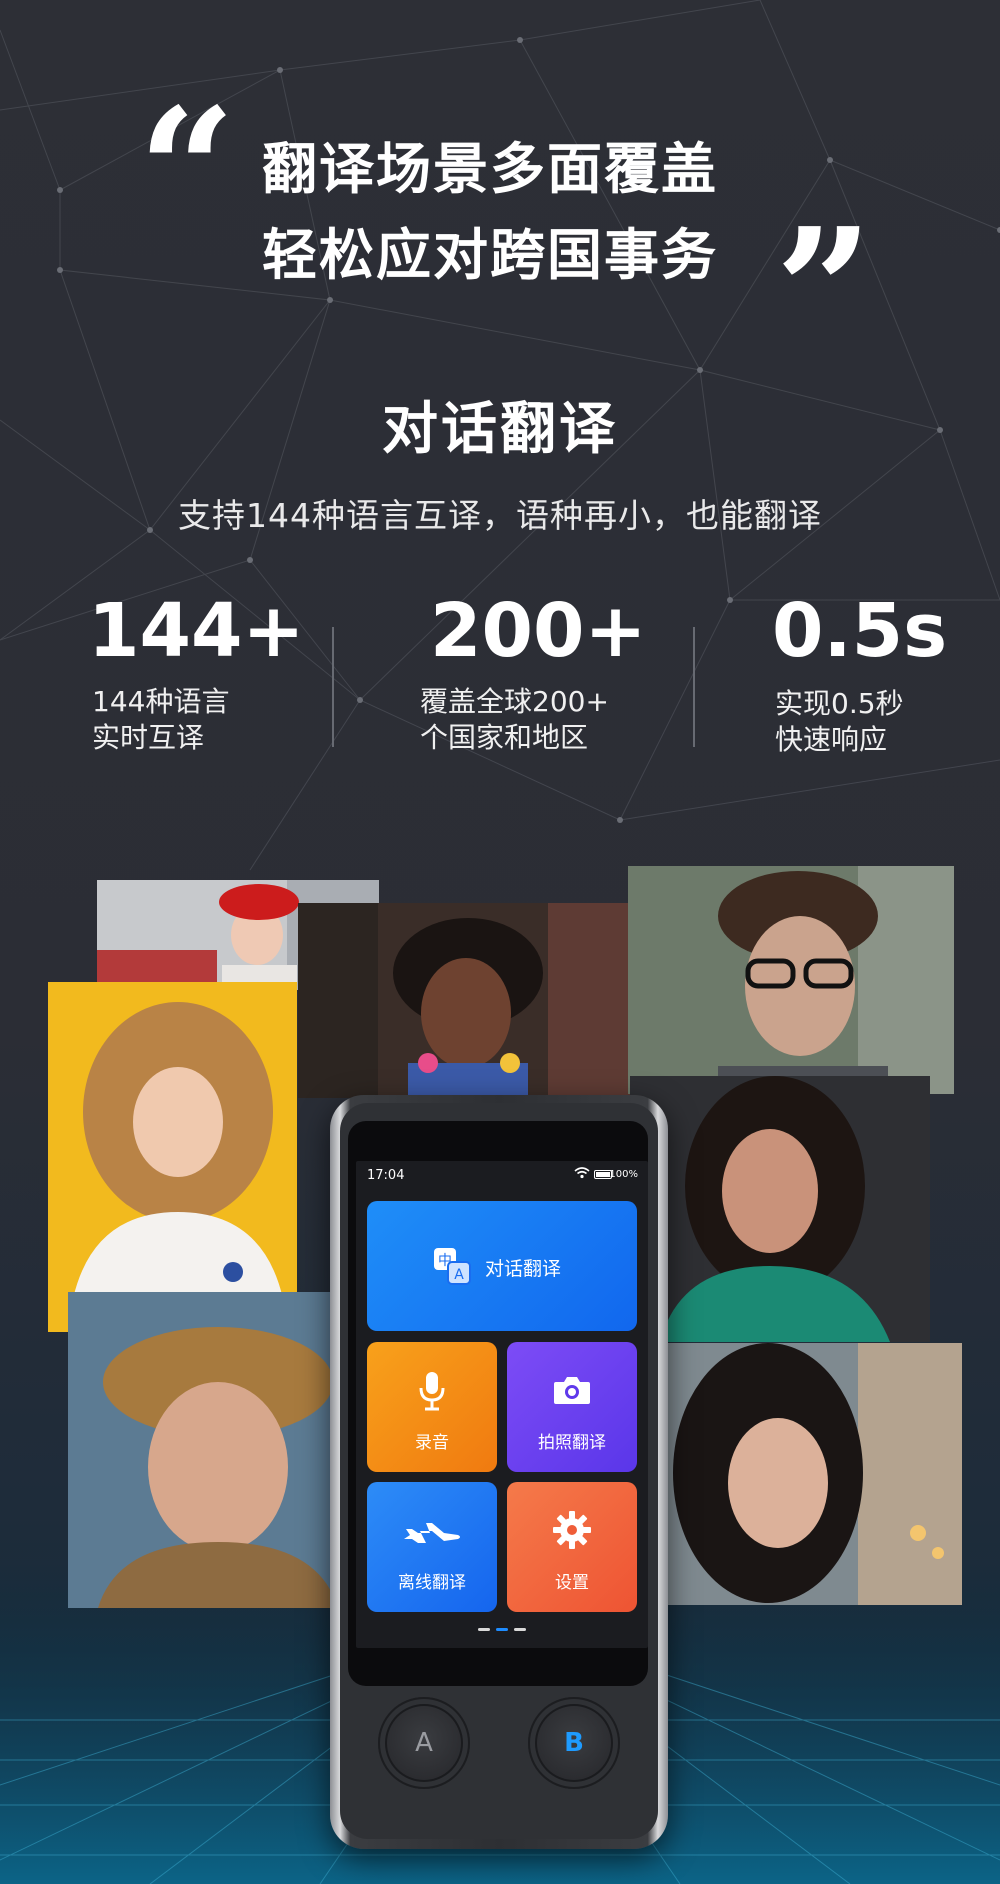 This screenshot has width=1000, height=1884. Describe the element at coordinates (623, 1174) in the screenshot. I see `battery-percentage: 100%` at that location.